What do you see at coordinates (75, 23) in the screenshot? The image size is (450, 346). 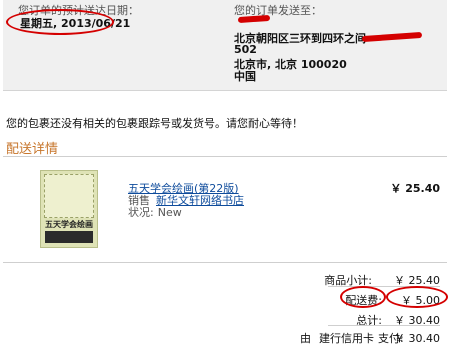 I see `delivery-estimate-date: 星期五, 2013/06/21` at bounding box center [75, 23].